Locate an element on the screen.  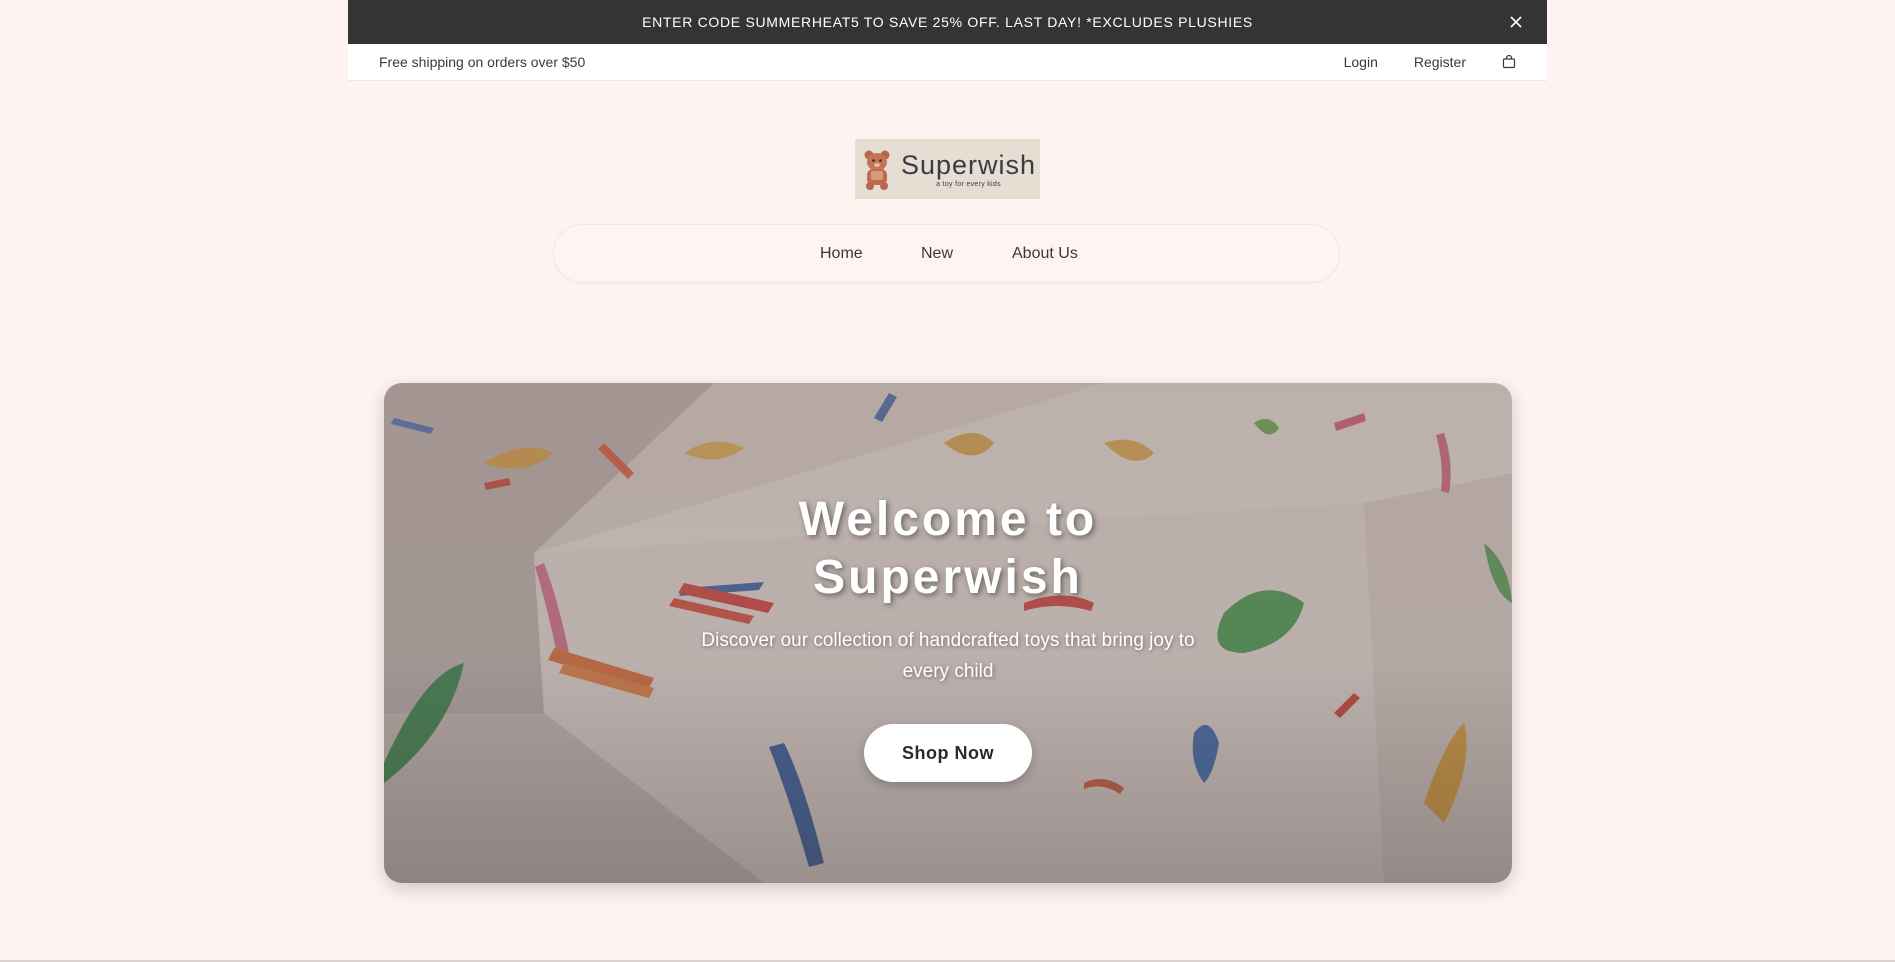
close-icon is located at coordinates (1516, 22).